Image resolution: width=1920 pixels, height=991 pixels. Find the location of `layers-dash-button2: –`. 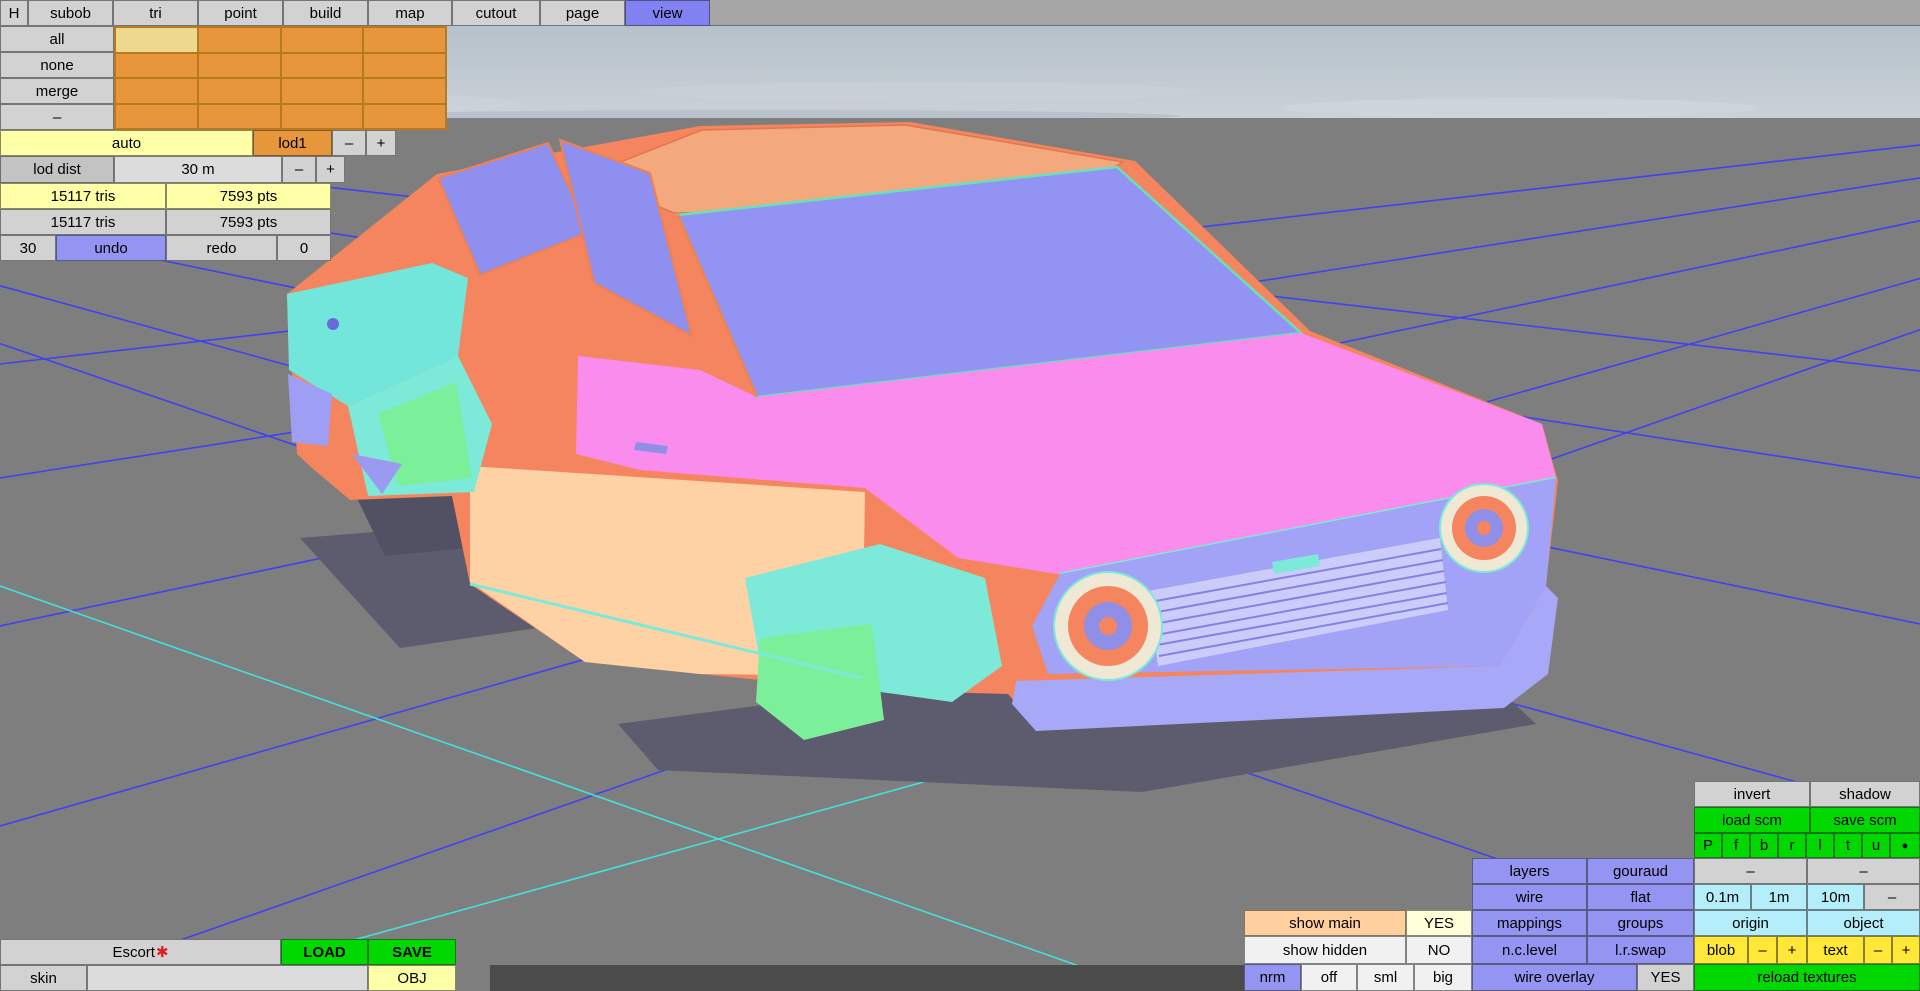

layers-dash-button2: – is located at coordinates (1863, 871).